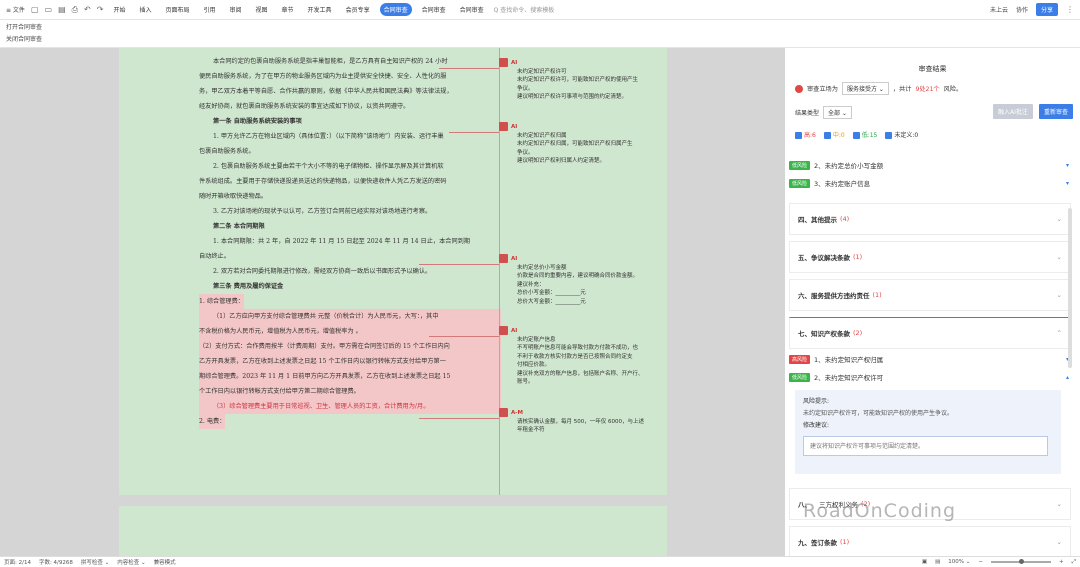  I want to click on share-button: 分享, so click(1046, 9).